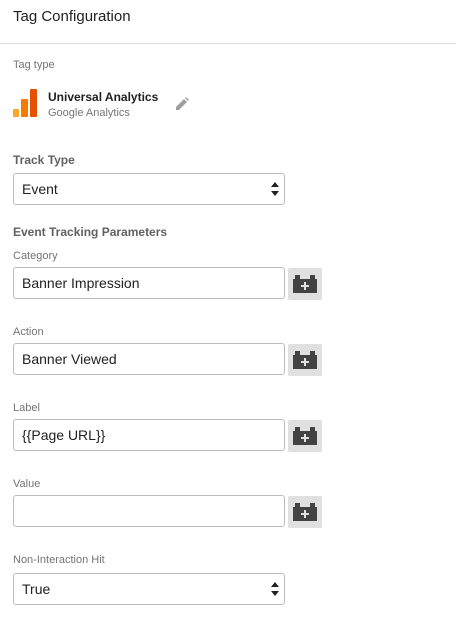 This screenshot has width=456, height=618. I want to click on pencil-icon, so click(182, 104).